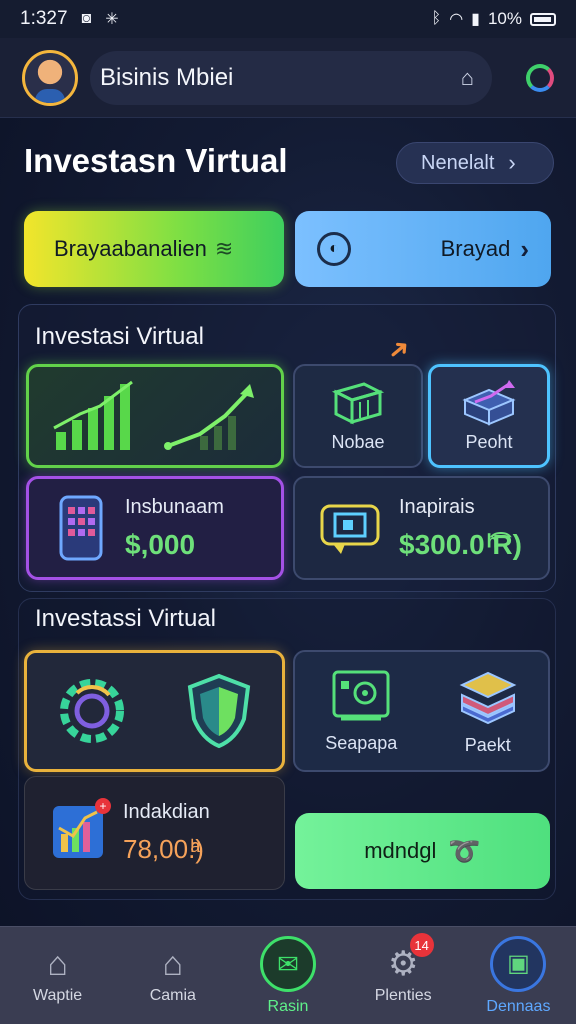 The image size is (576, 1024). I want to click on nav-label: Camia, so click(172, 995).